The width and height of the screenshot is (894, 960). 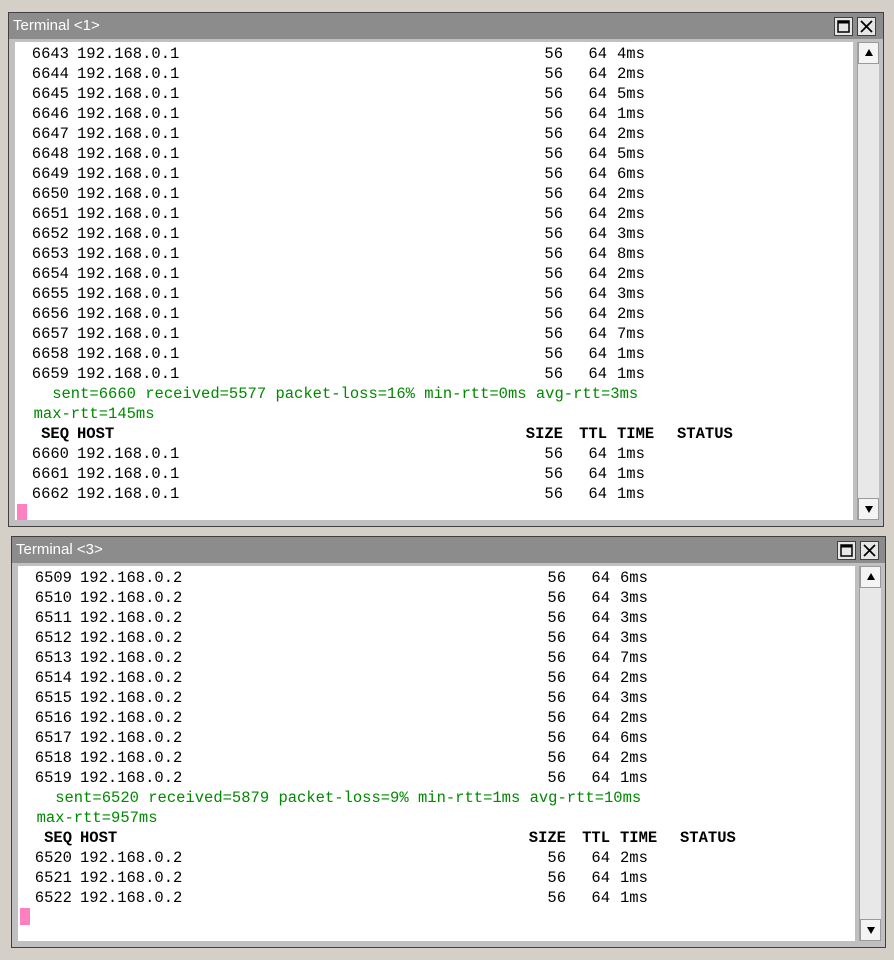 I want to click on ping-row: 6644 192.168.0.1 56 64 2ms, so click(x=434, y=74).